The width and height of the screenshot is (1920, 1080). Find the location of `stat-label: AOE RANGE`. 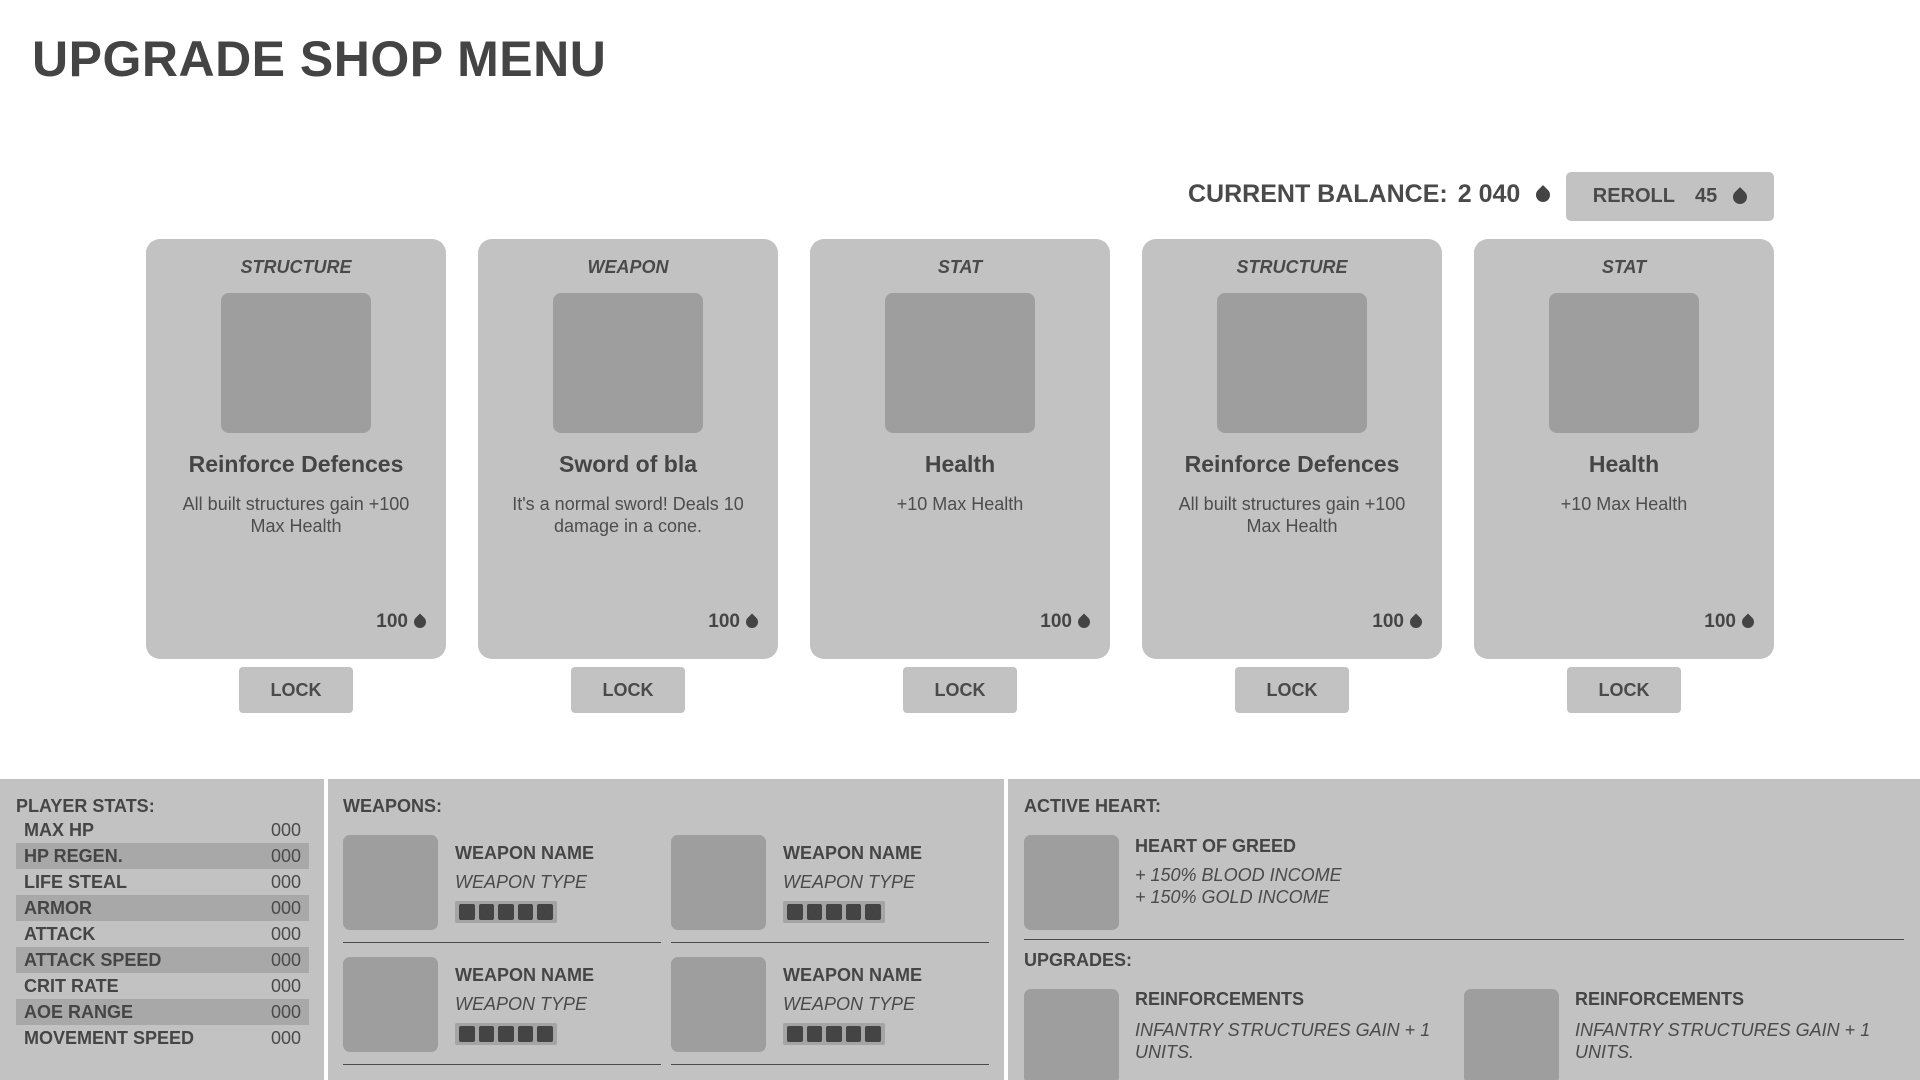

stat-label: AOE RANGE is located at coordinates (79, 1011).